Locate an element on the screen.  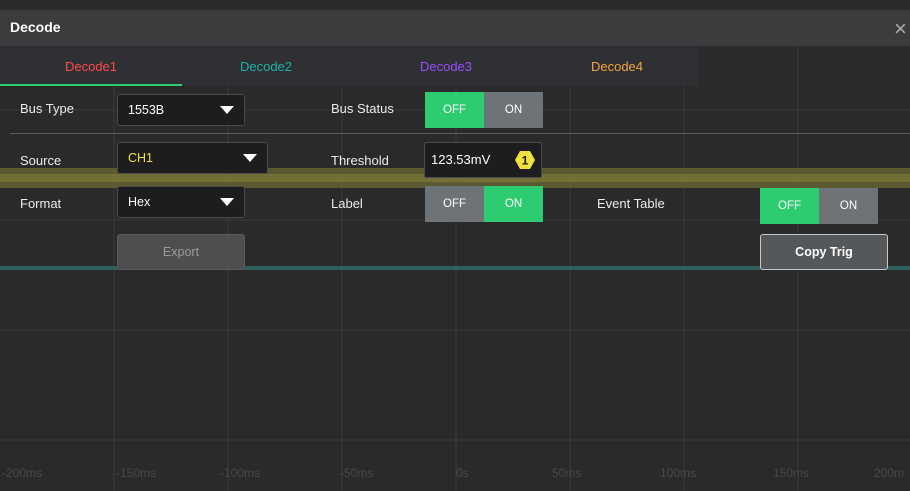
event-table-label: Event Table is located at coordinates (631, 203).